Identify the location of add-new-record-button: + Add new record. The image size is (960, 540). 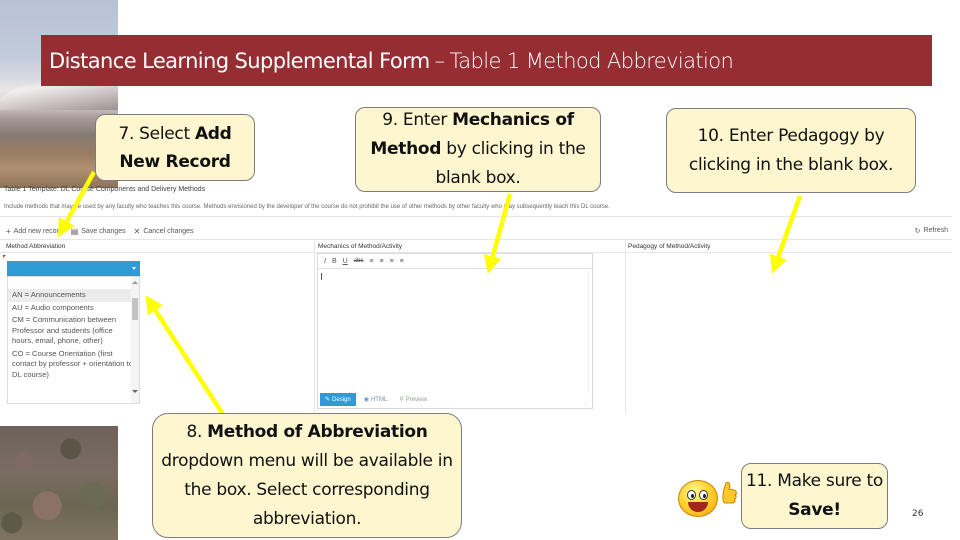
(34, 231).